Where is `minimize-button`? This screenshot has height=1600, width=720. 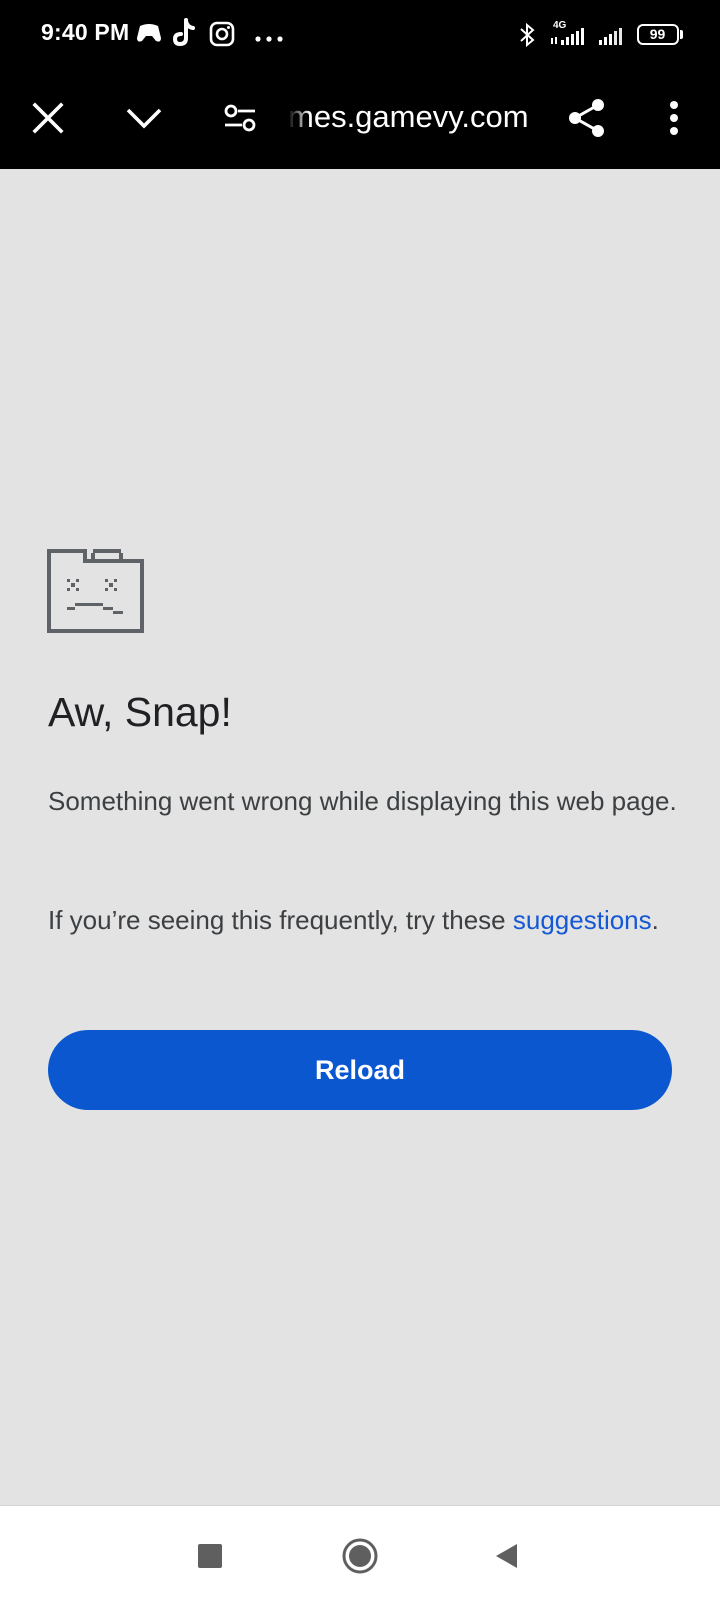
minimize-button is located at coordinates (144, 118).